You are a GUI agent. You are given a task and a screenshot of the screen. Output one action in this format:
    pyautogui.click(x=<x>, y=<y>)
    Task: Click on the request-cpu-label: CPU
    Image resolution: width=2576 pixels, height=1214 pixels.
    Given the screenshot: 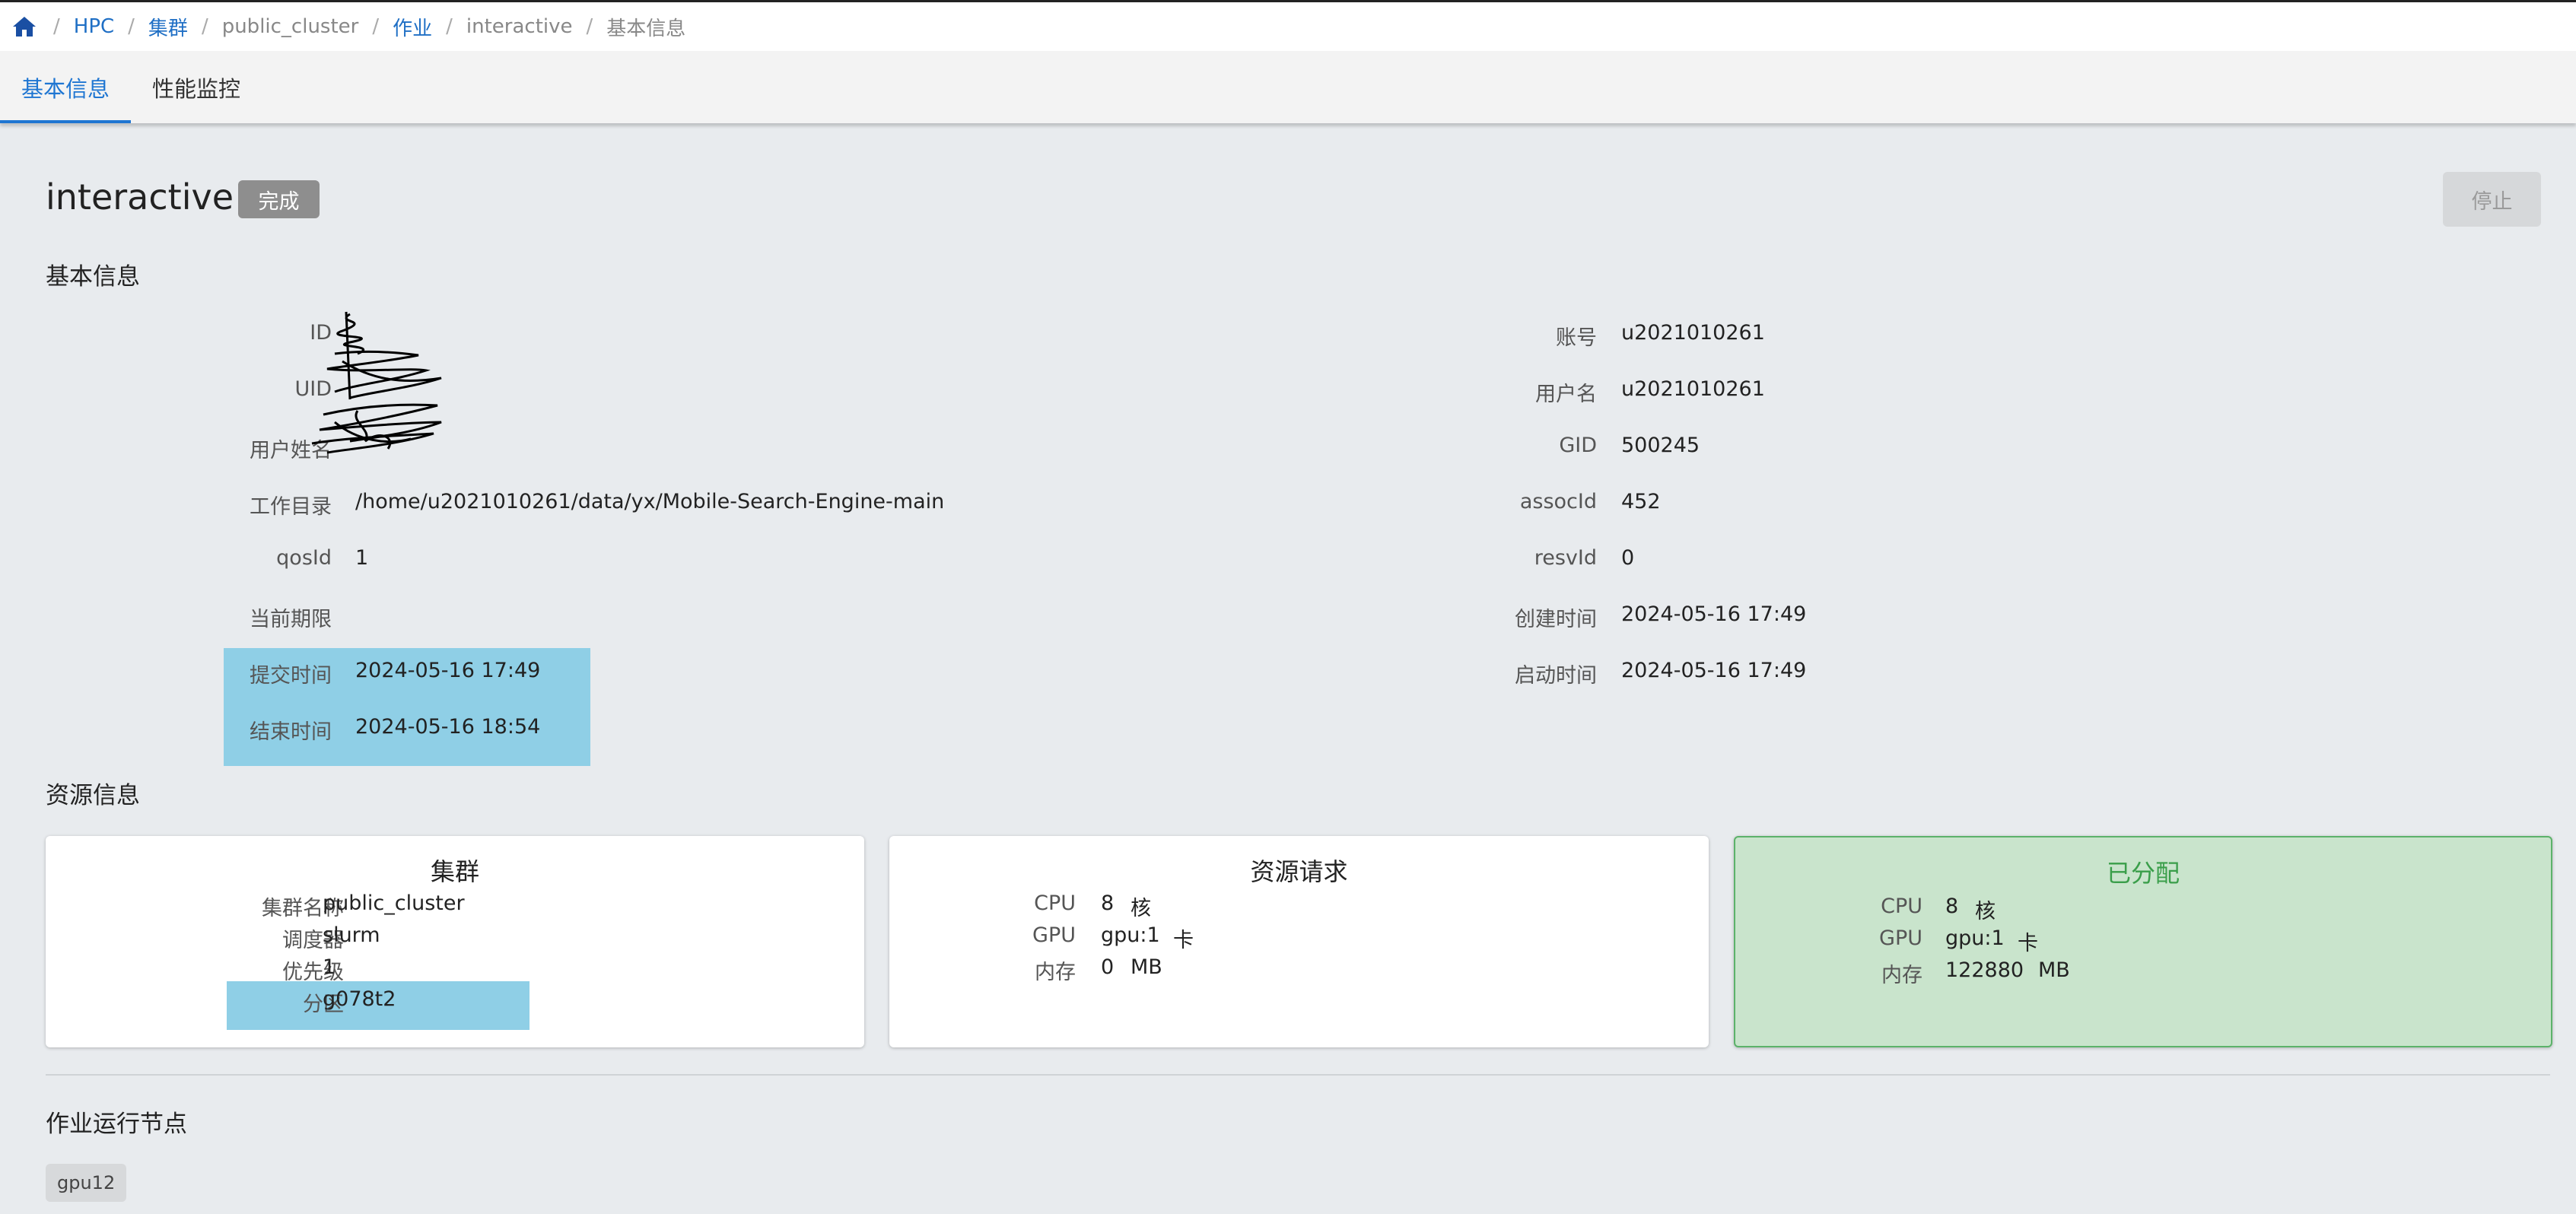 What is the action you would take?
    pyautogui.click(x=1055, y=903)
    